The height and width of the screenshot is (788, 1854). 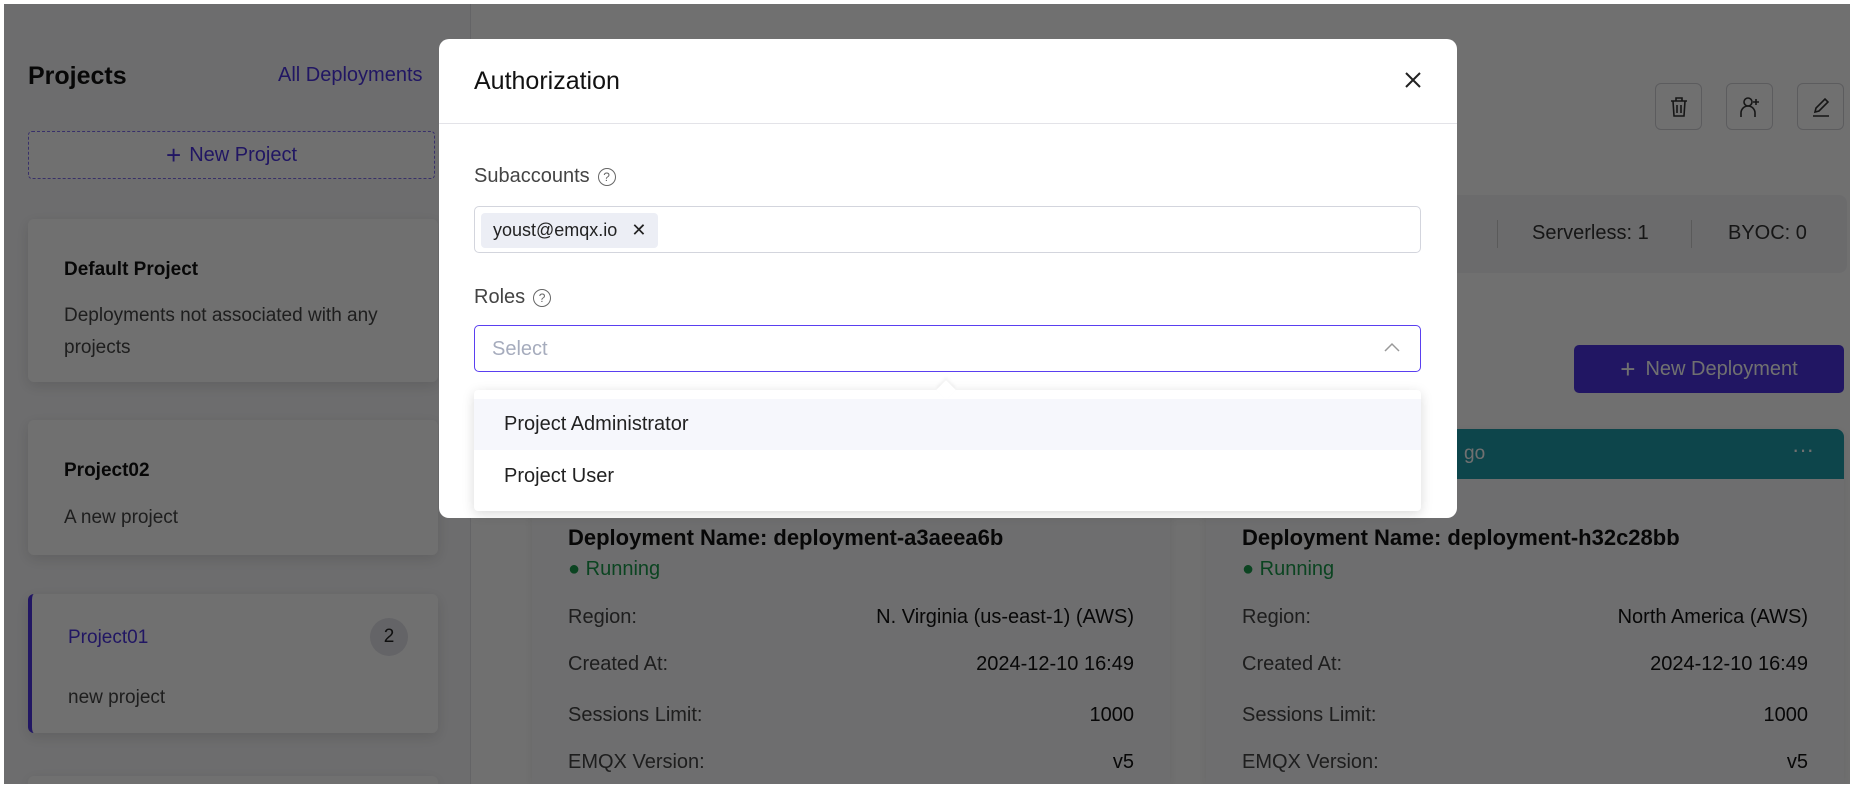 I want to click on new-project-button: + New Project, so click(x=231, y=155).